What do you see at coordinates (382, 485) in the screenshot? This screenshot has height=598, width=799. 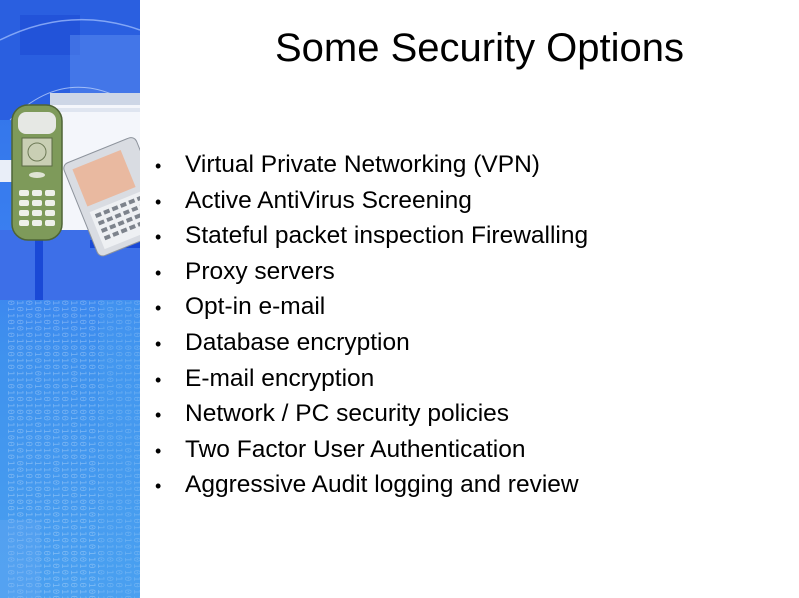 I see `bullet-text: Aggressive Audit logging and review` at bounding box center [382, 485].